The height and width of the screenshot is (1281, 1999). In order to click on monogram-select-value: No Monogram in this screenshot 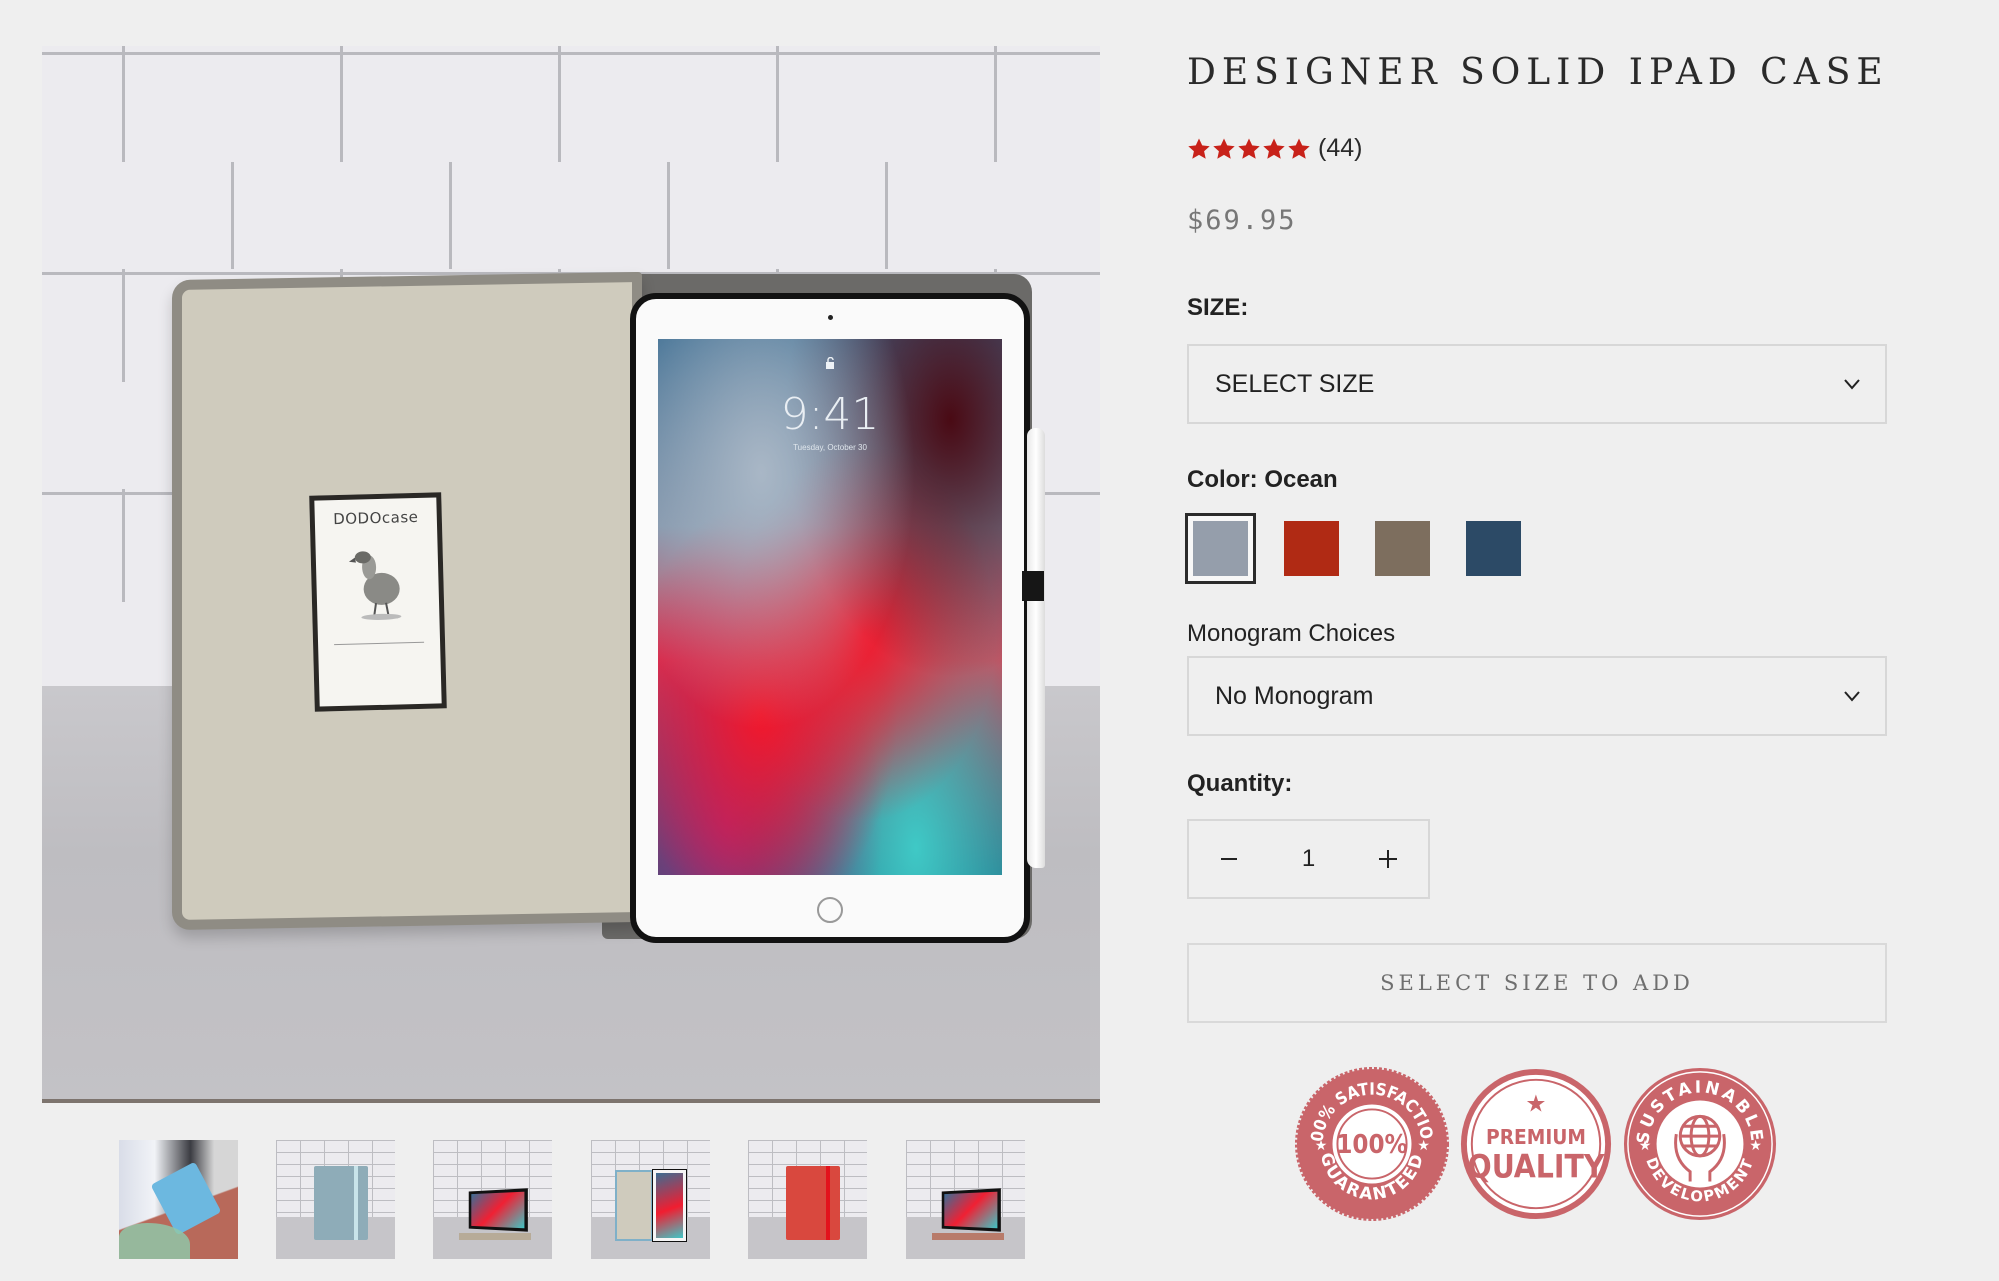, I will do `click(1294, 695)`.